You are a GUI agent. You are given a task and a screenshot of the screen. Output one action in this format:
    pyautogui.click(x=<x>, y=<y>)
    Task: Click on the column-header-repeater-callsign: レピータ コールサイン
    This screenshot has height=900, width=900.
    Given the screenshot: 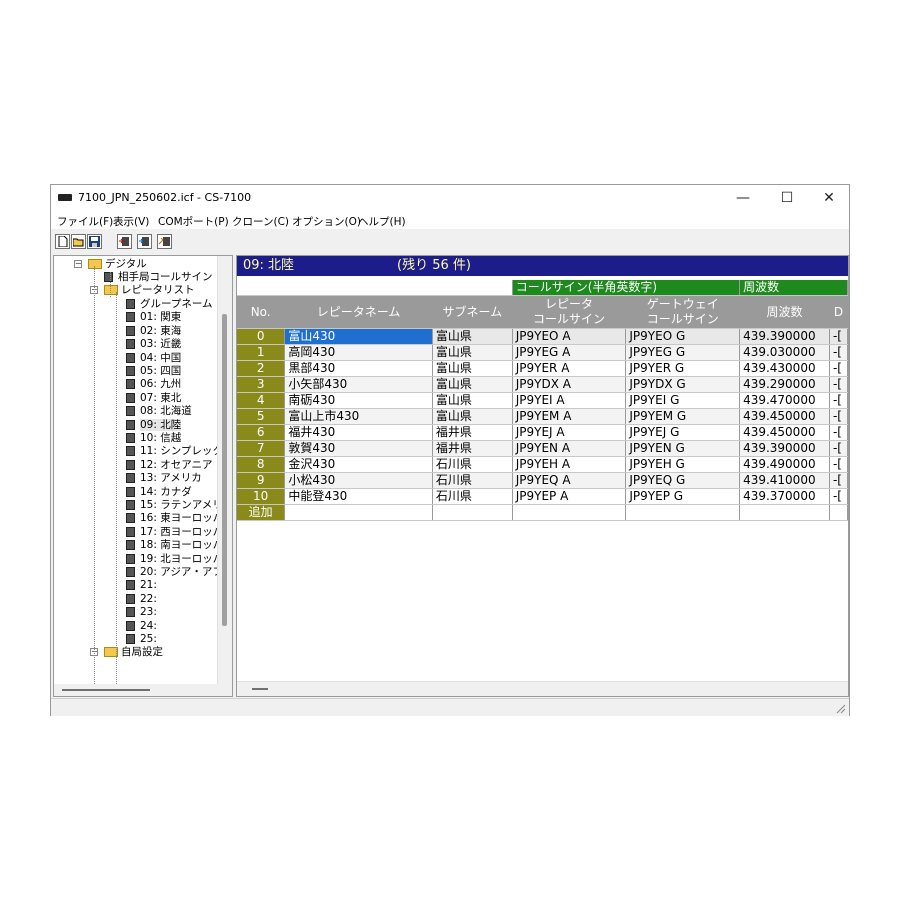 What is the action you would take?
    pyautogui.click(x=569, y=312)
    